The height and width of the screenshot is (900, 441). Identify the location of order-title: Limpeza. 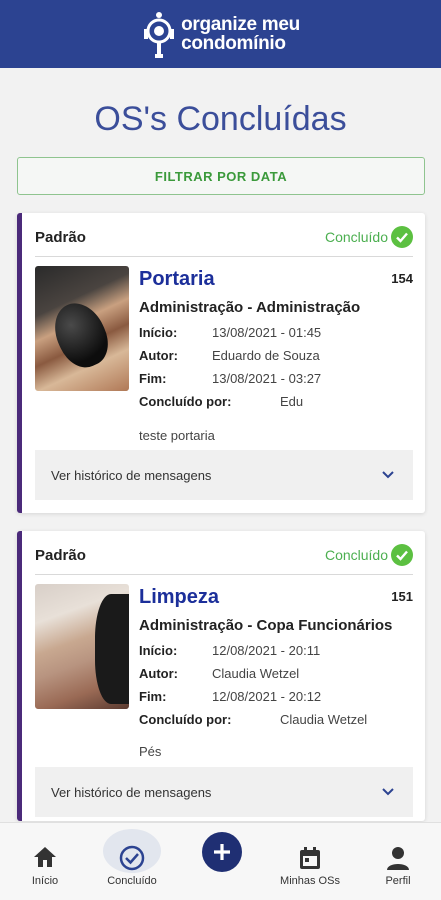
(179, 597).